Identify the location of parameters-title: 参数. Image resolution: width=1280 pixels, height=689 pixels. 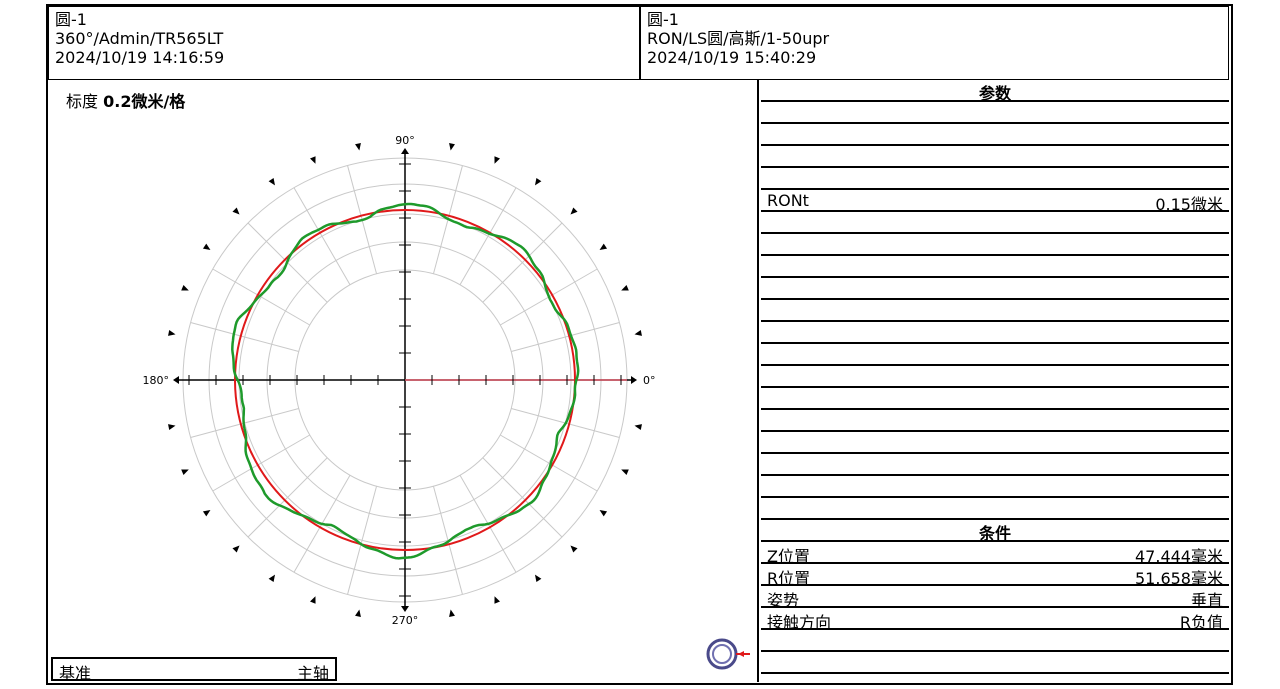
(995, 91).